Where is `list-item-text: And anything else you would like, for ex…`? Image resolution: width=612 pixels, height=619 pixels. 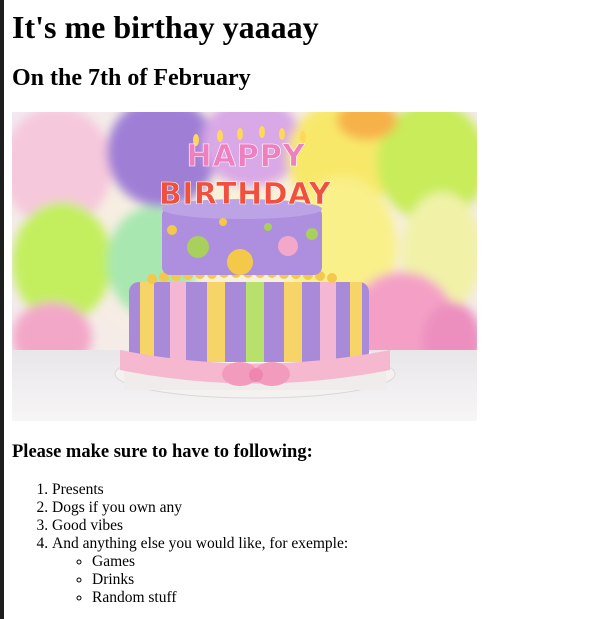 list-item-text: And anything else you would like, for ex… is located at coordinates (200, 543).